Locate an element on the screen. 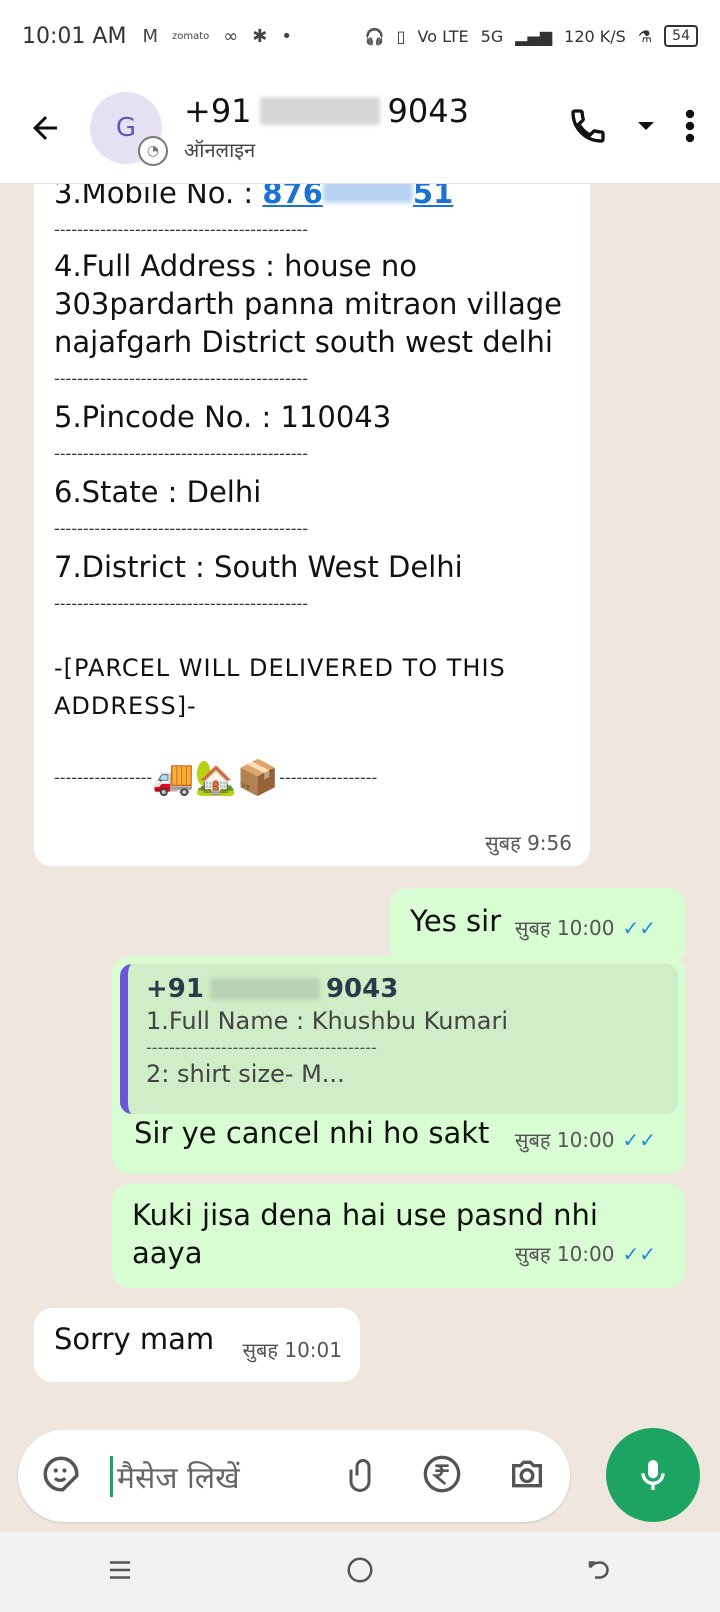 The image size is (720, 1612). camera-icon is located at coordinates (527, 1474).